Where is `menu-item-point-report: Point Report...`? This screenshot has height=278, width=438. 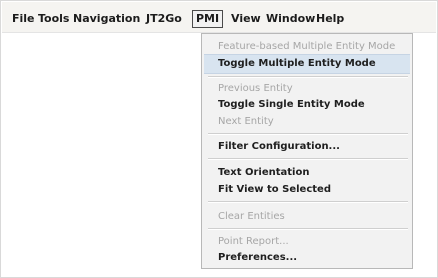
menu-item-point-report: Point Report... is located at coordinates (253, 241).